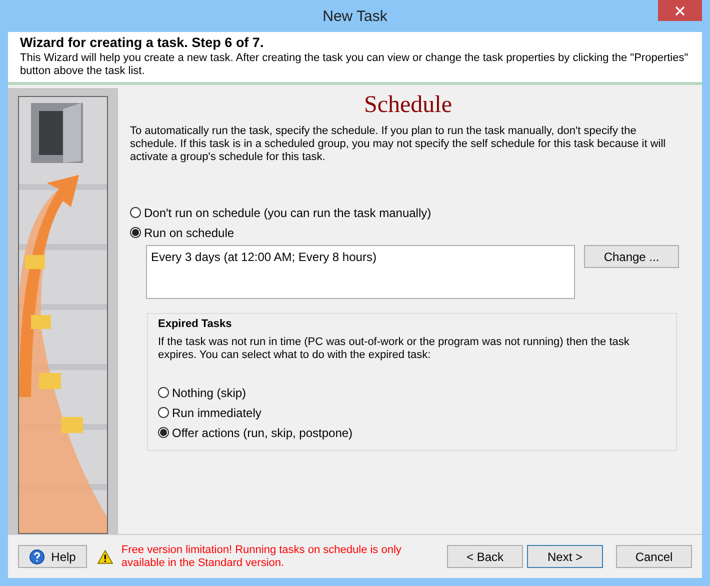  I want to click on wizard-button: < Back, so click(485, 556).